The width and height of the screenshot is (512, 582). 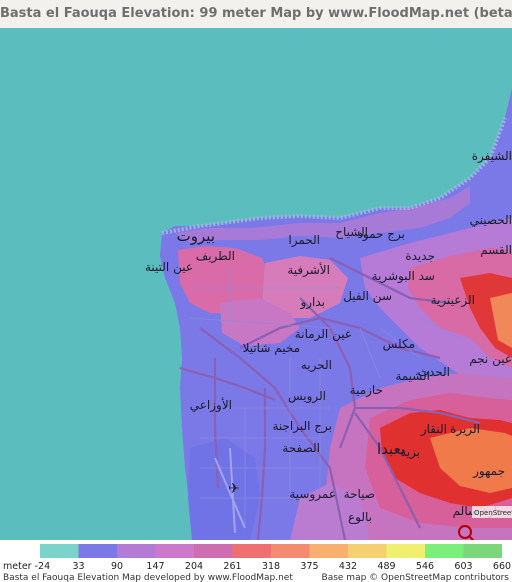 I want to click on map-label: حازمية, so click(x=366, y=390).